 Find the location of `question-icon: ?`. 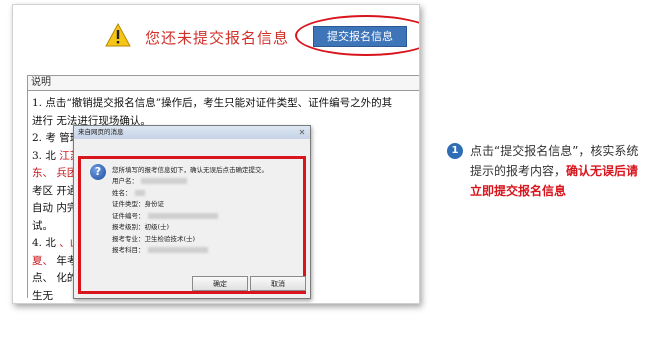

question-icon: ? is located at coordinates (98, 172).